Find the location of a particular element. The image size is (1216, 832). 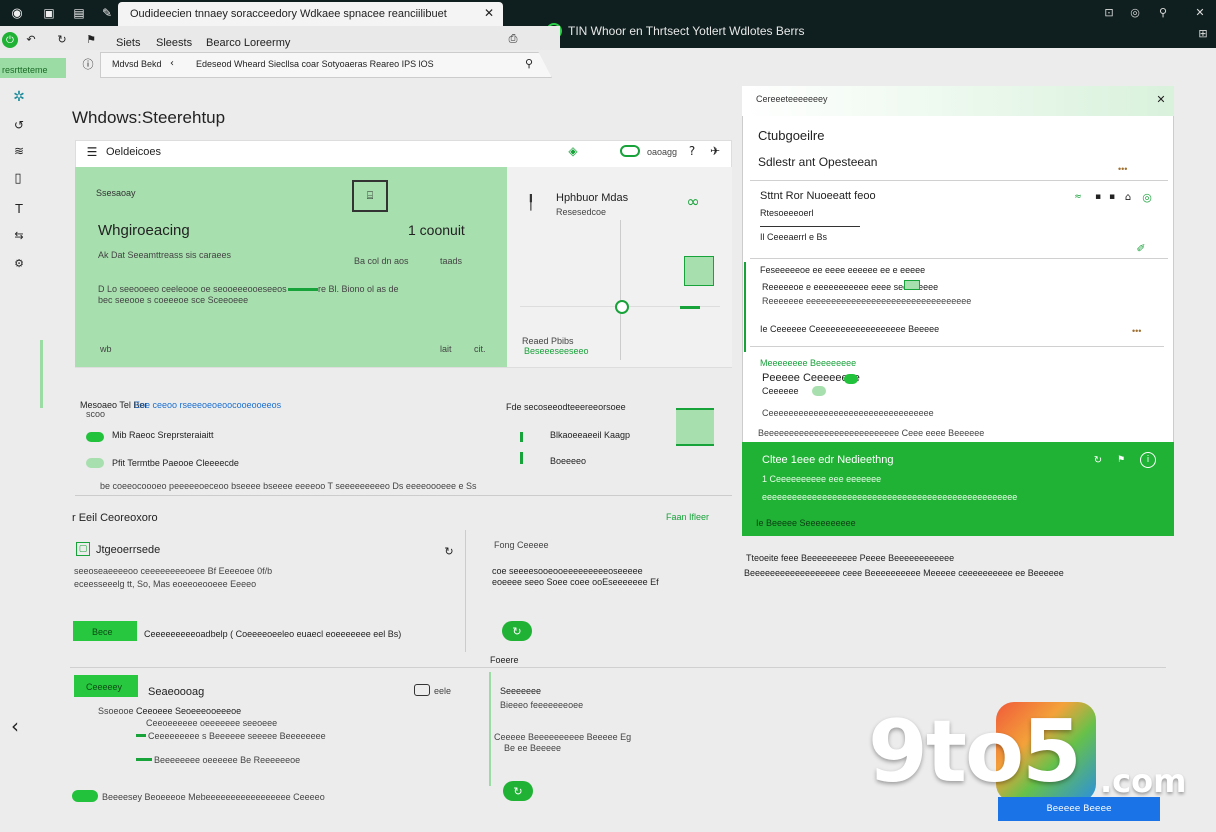

sidebar-settings-icon: ⚙ is located at coordinates (19, 263).